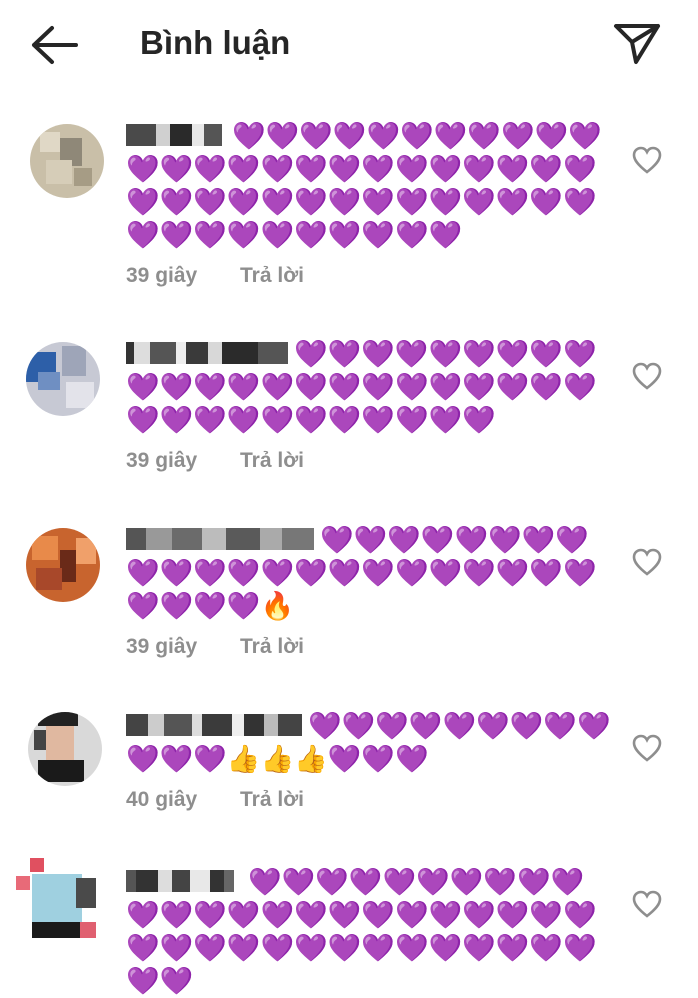  Describe the element at coordinates (349, 44) in the screenshot. I see `header: Bình luận` at that location.